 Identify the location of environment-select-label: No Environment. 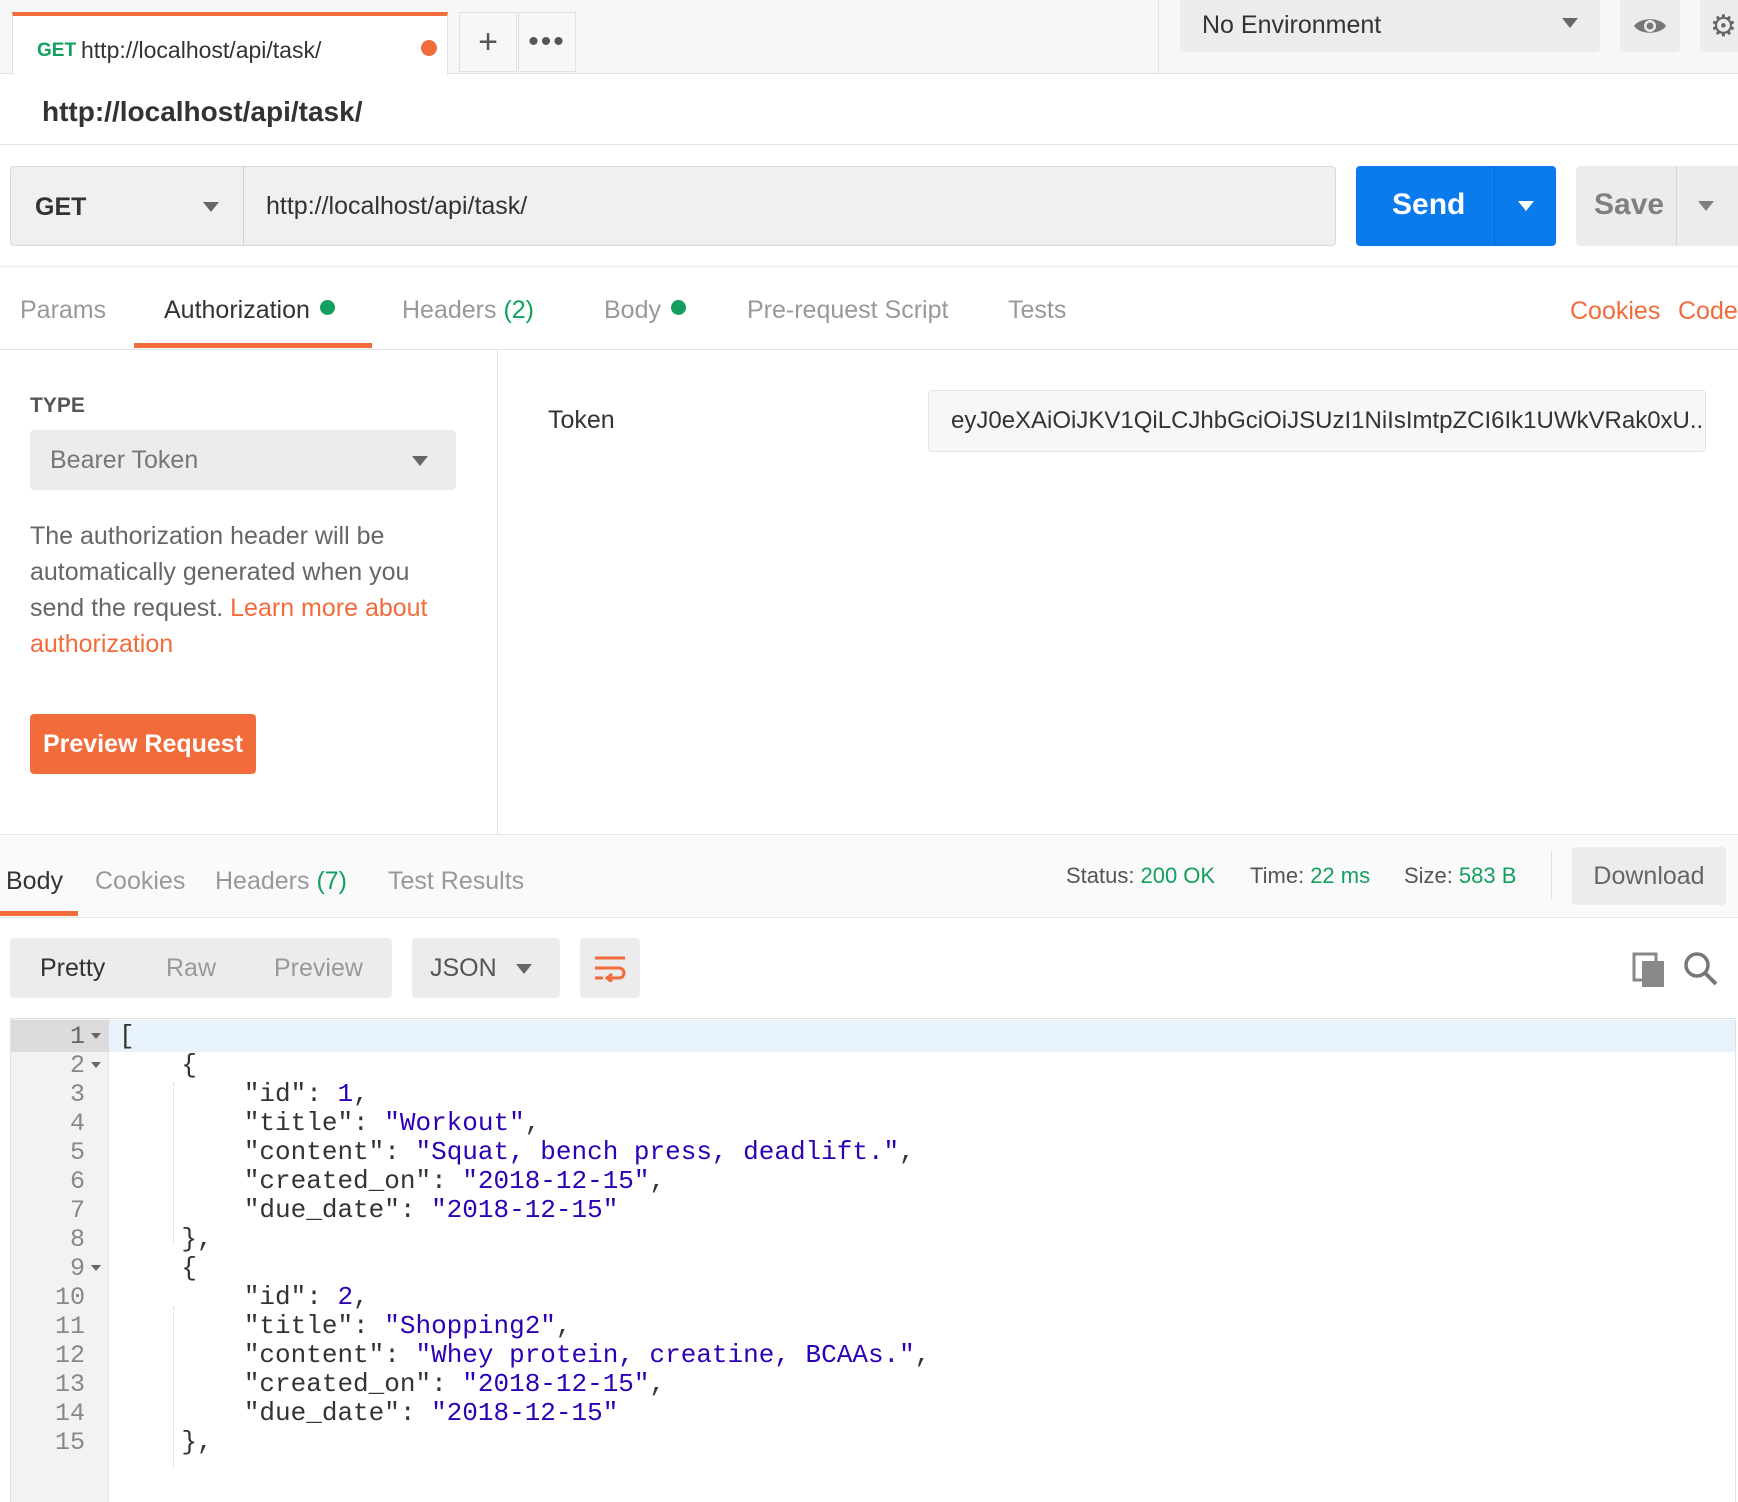
(1292, 25).